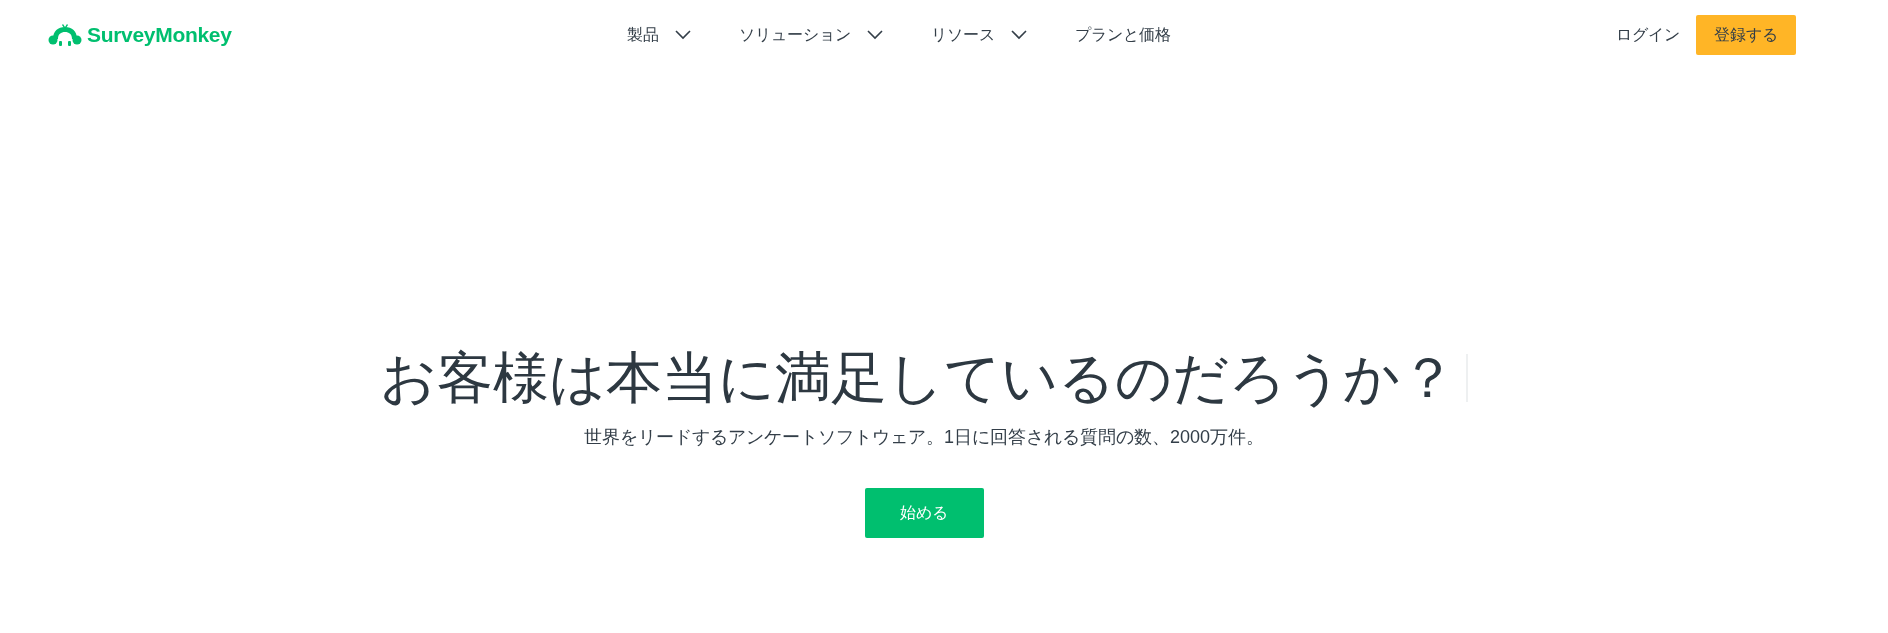  What do you see at coordinates (979, 35) in the screenshot?
I see `nav-menu-button: リソース` at bounding box center [979, 35].